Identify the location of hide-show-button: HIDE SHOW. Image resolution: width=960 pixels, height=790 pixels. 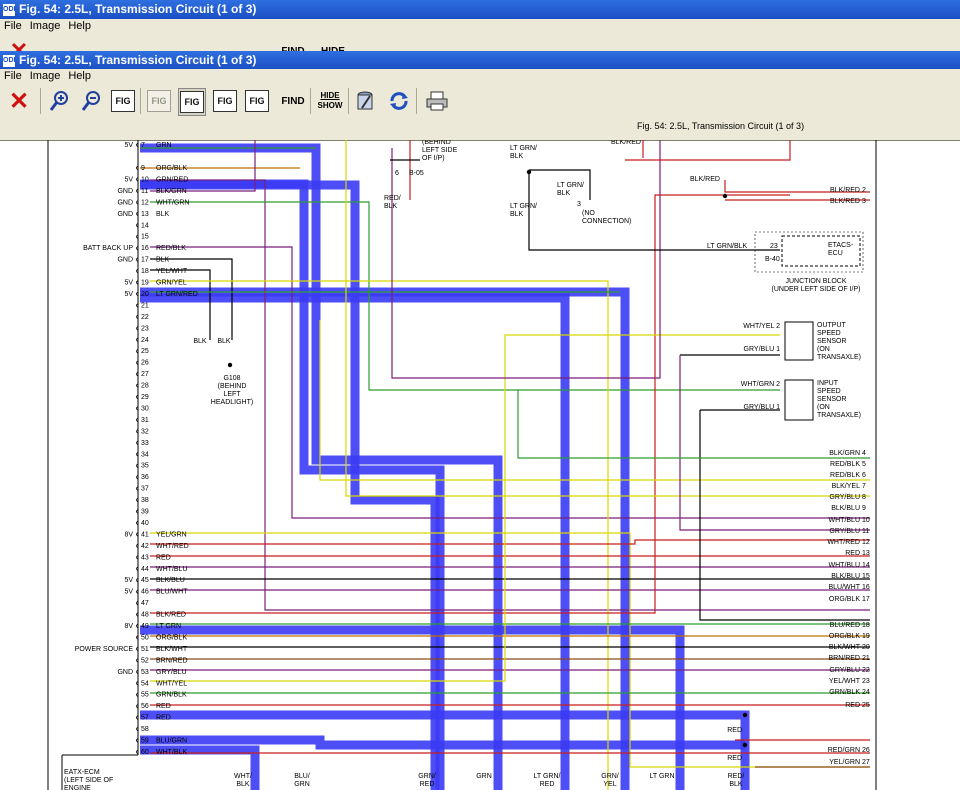
(330, 101).